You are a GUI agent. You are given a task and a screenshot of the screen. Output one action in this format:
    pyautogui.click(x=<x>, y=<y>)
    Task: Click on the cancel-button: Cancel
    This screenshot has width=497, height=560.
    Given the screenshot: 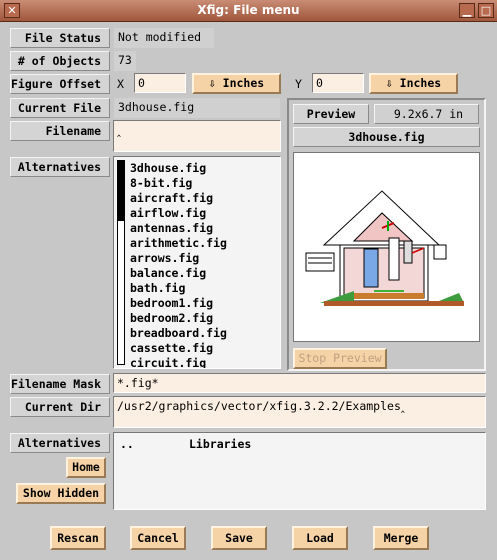 What is the action you would take?
    pyautogui.click(x=158, y=538)
    